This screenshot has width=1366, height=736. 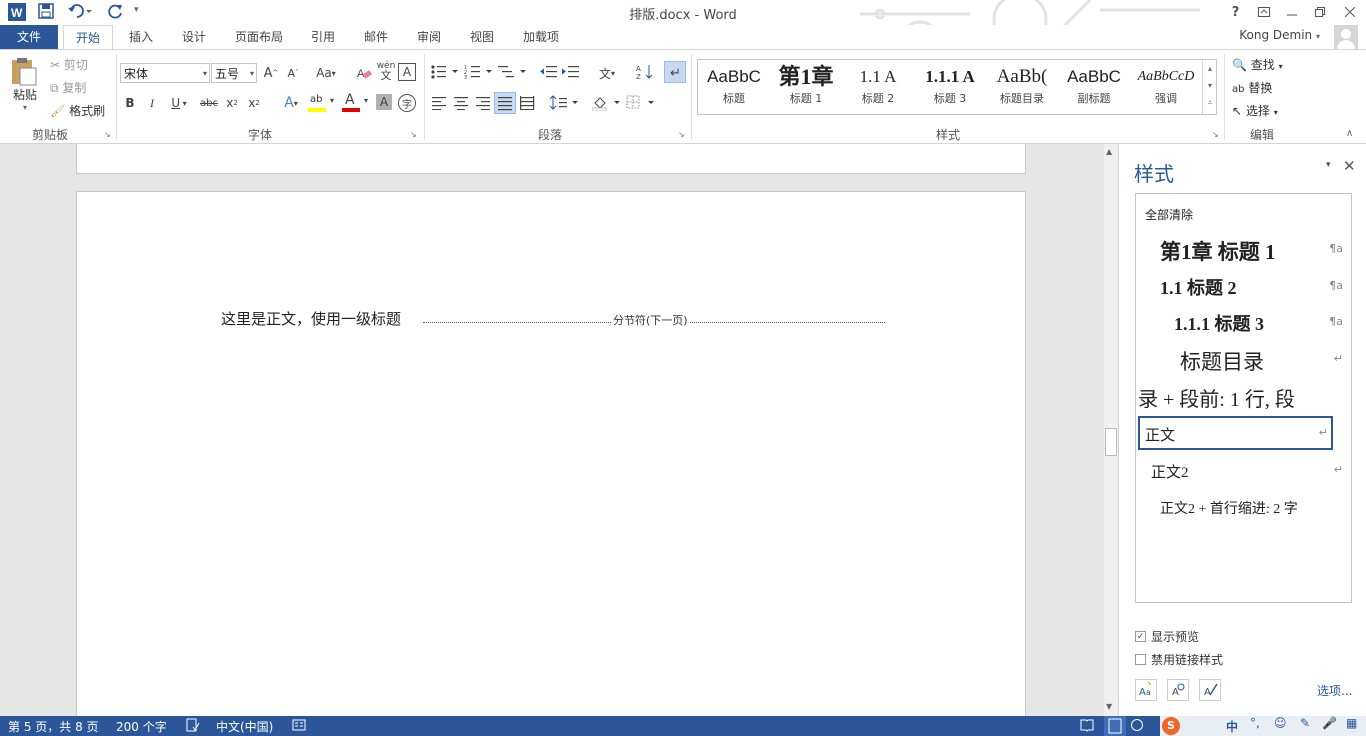 What do you see at coordinates (1349, 166) in the screenshot?
I see `pane-close-icon: ✕` at bounding box center [1349, 166].